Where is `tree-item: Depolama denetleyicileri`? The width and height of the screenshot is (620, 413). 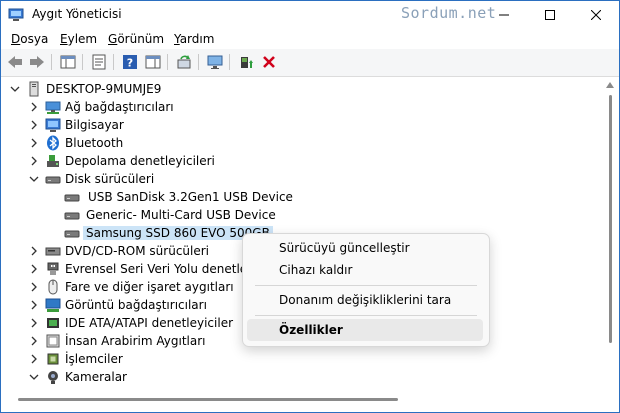
tree-item: Depolama denetleyicileri is located at coordinates (301, 161).